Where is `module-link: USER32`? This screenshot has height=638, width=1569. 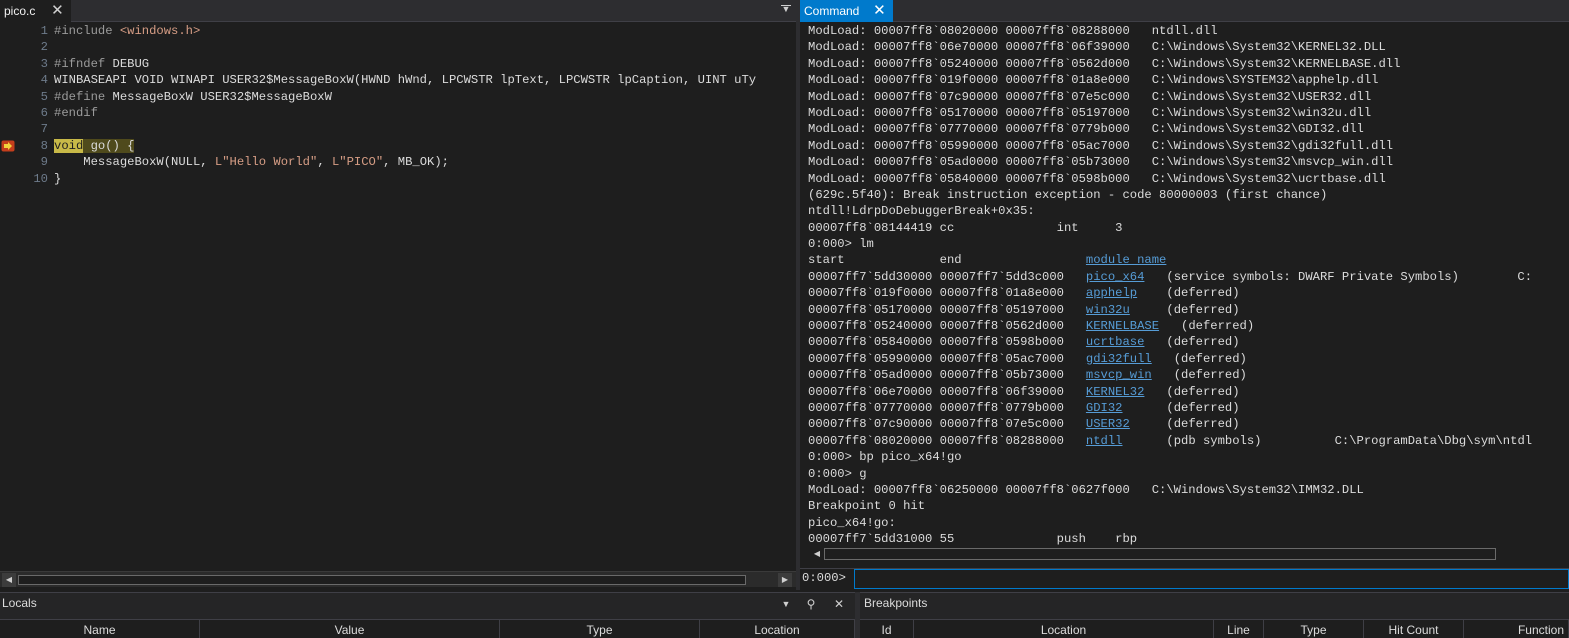
module-link: USER32 is located at coordinates (1108, 424).